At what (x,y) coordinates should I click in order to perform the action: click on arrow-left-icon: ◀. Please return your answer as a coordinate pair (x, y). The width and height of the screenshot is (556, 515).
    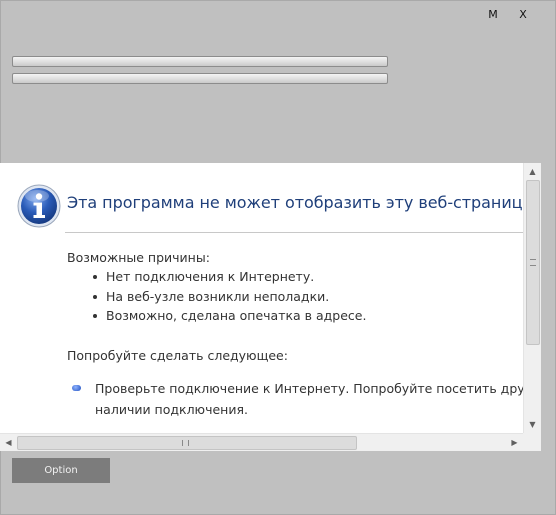
    Looking at the image, I should click on (8, 442).